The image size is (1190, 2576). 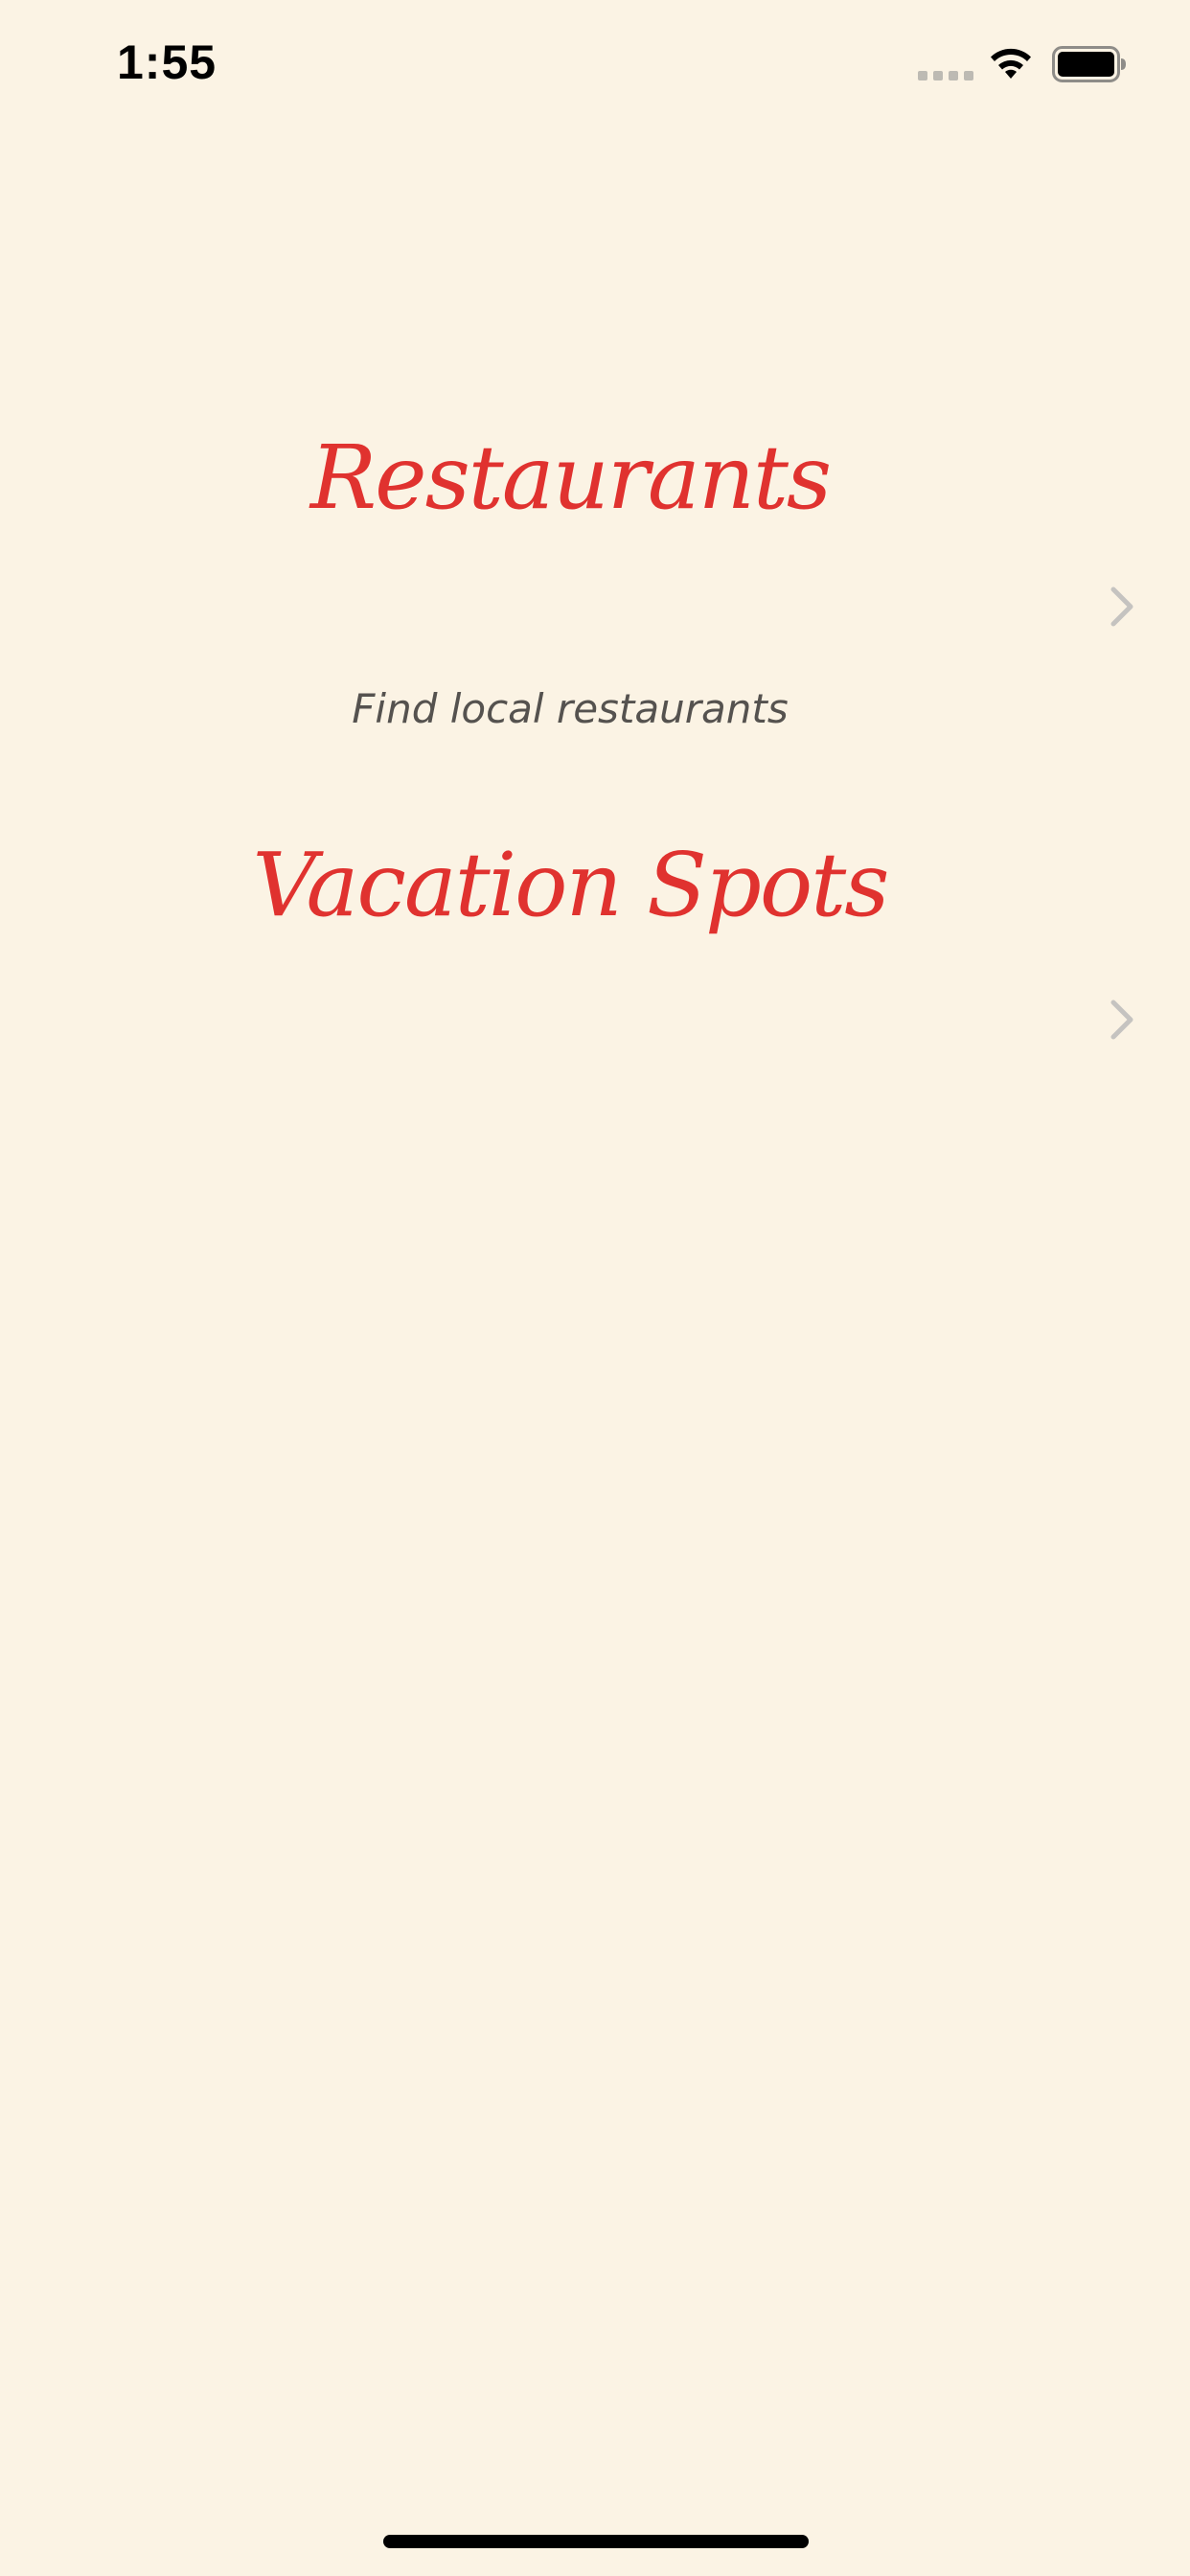 I want to click on restaurants-subtitle: Find local restaurants, so click(x=571, y=708).